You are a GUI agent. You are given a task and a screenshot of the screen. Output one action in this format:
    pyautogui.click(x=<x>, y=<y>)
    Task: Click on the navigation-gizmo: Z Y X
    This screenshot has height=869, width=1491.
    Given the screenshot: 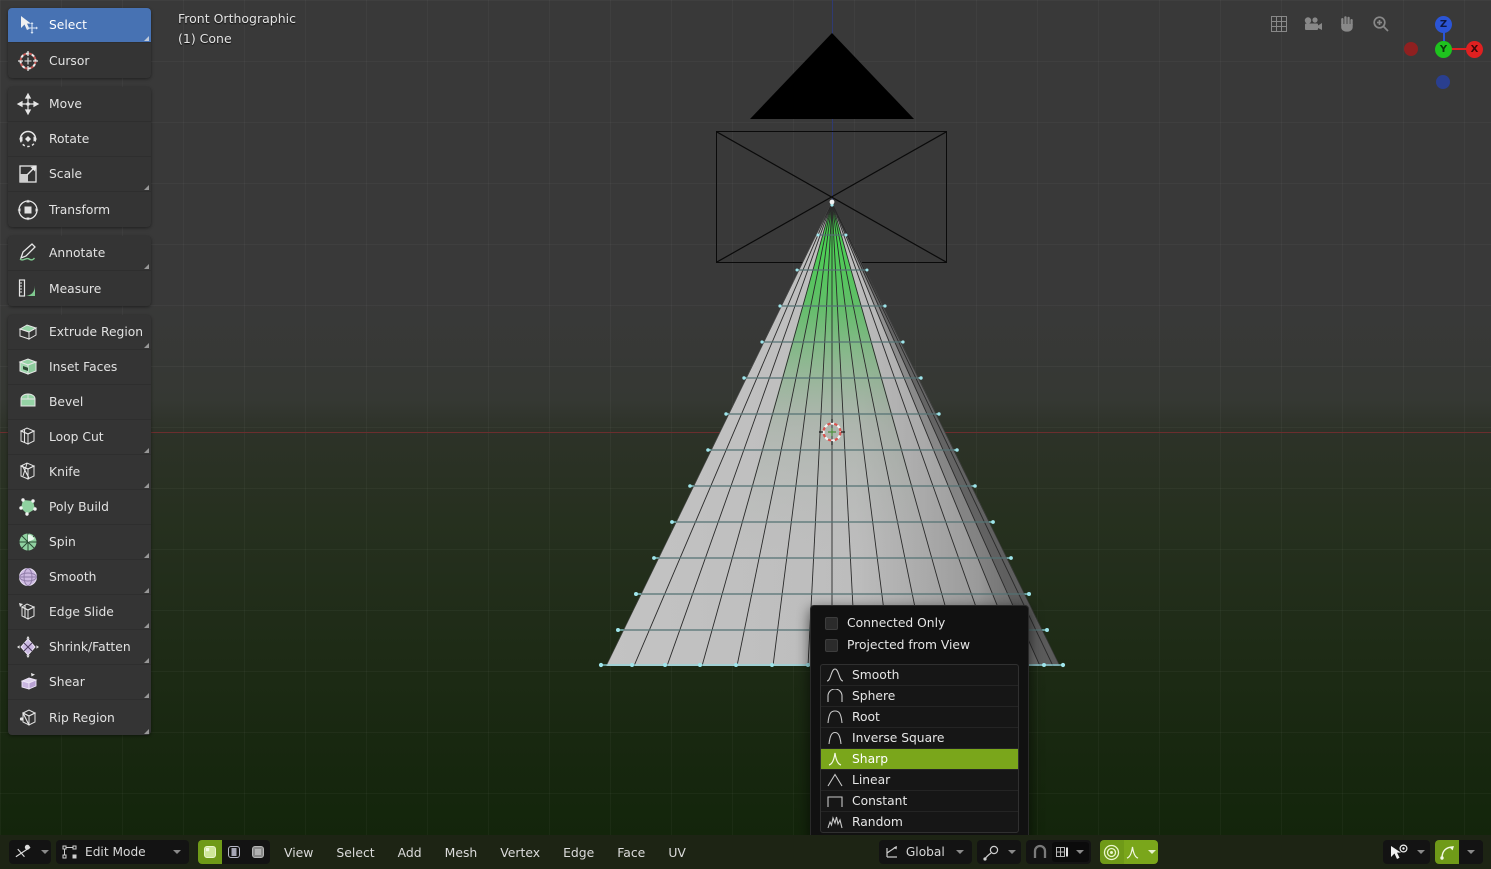 What is the action you would take?
    pyautogui.click(x=1443, y=48)
    